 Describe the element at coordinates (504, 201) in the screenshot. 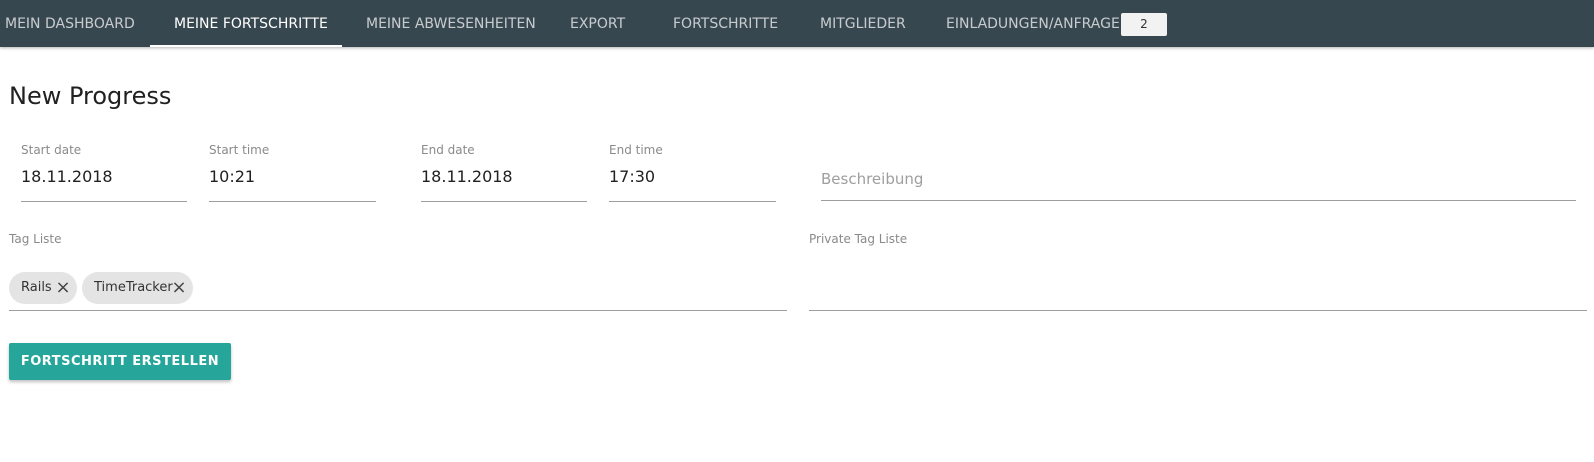

I see `end-date-underline` at that location.